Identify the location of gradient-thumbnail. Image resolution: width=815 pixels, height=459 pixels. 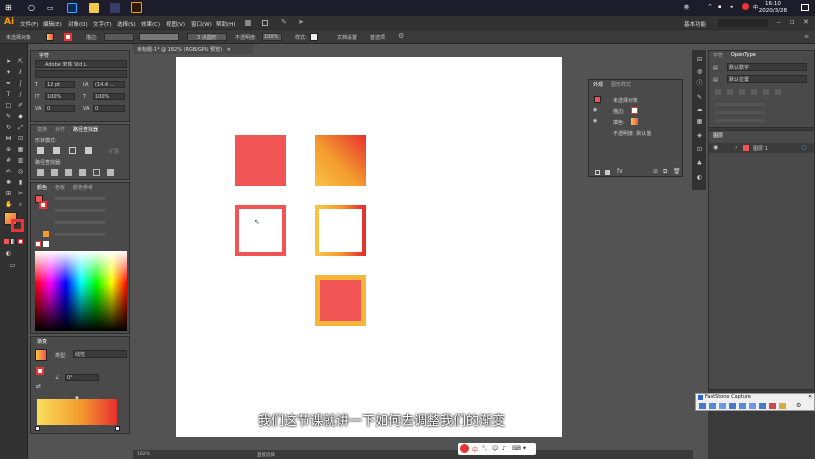
(41, 355).